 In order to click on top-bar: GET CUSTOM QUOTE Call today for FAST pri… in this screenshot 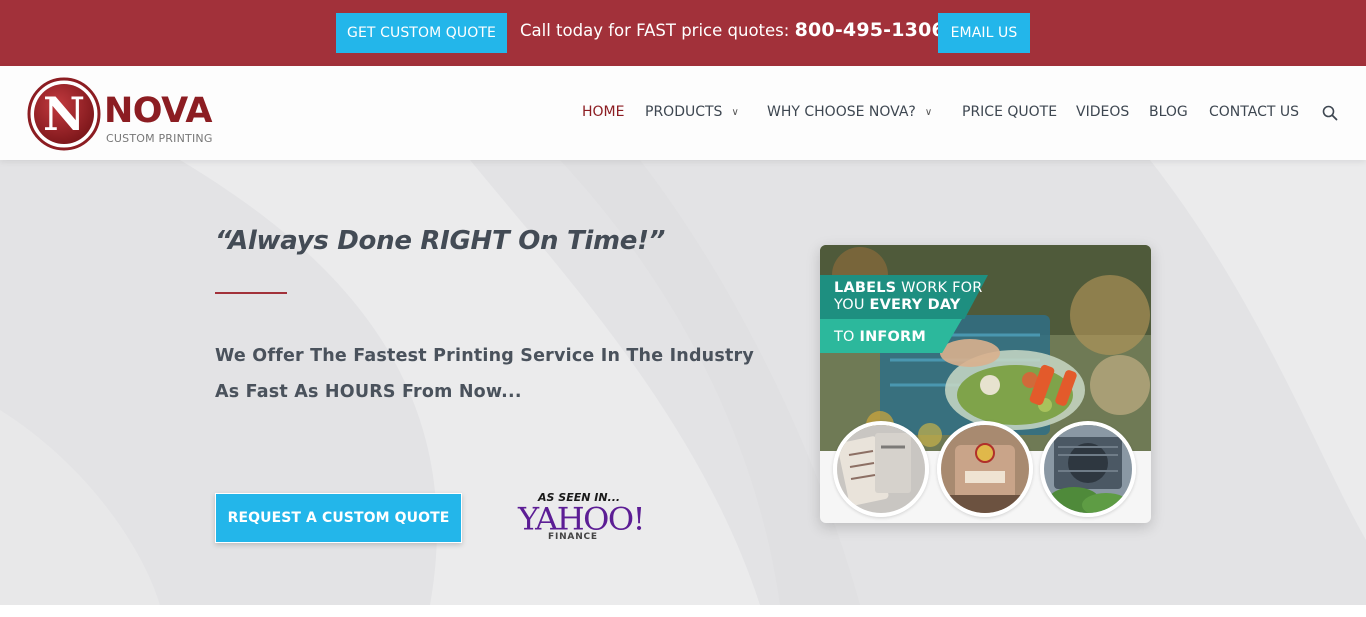, I will do `click(683, 33)`.